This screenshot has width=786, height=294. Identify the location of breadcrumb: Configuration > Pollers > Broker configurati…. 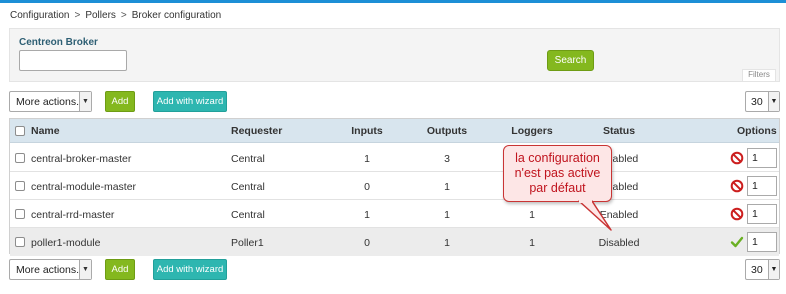
(115, 15).